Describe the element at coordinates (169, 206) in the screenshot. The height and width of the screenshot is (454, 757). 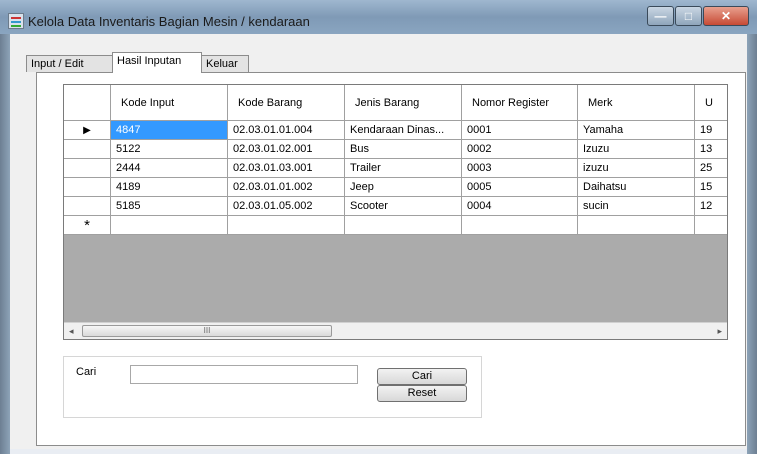
I see `table-cell: 5185` at that location.